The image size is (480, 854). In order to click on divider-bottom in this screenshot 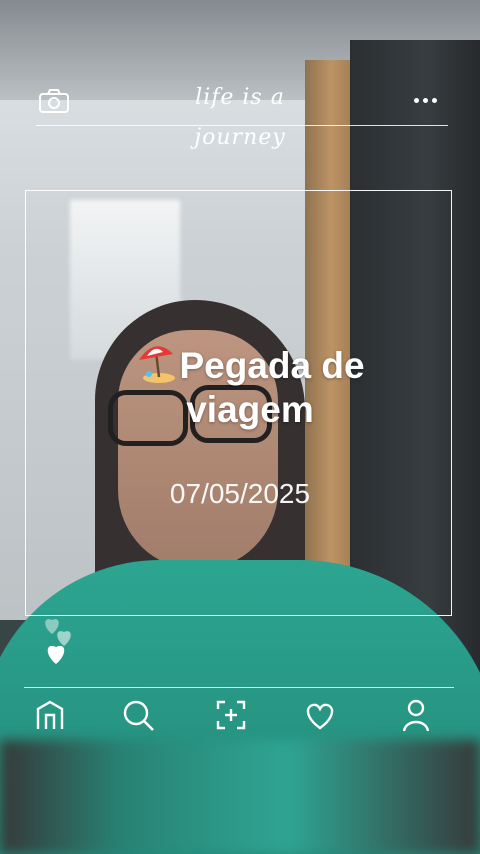, I will do `click(239, 687)`.